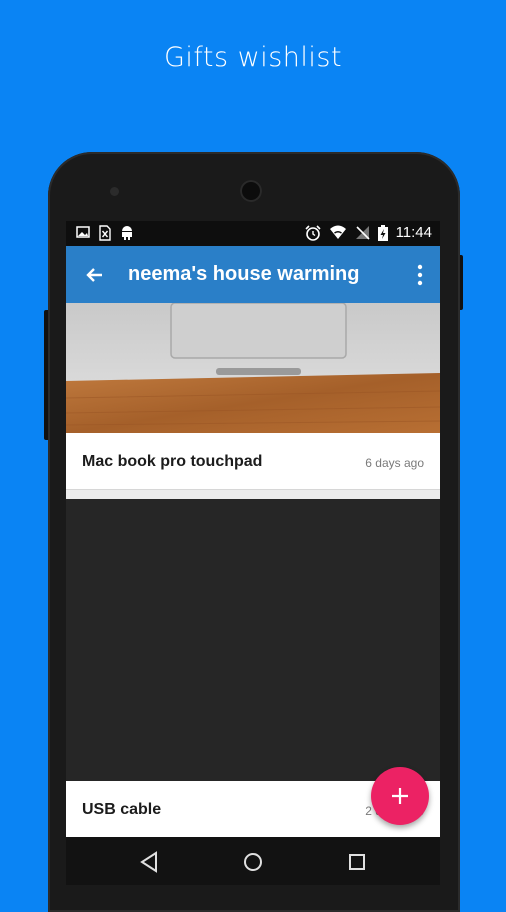  Describe the element at coordinates (172, 461) in the screenshot. I see `item-name: Mac book pro touchpad` at that location.